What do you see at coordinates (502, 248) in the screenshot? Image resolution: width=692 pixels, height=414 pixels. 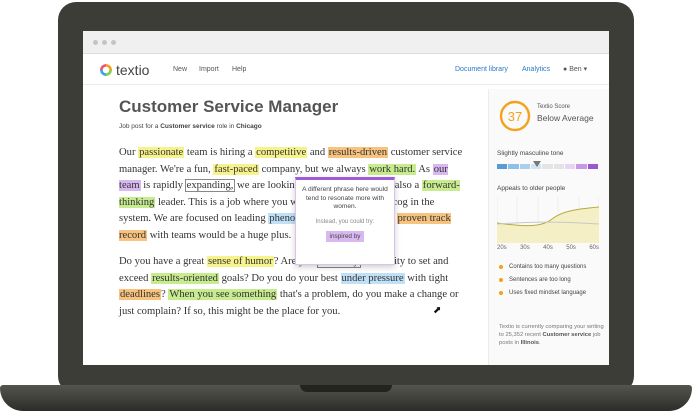 I see `age-label-20s: 20s` at bounding box center [502, 248].